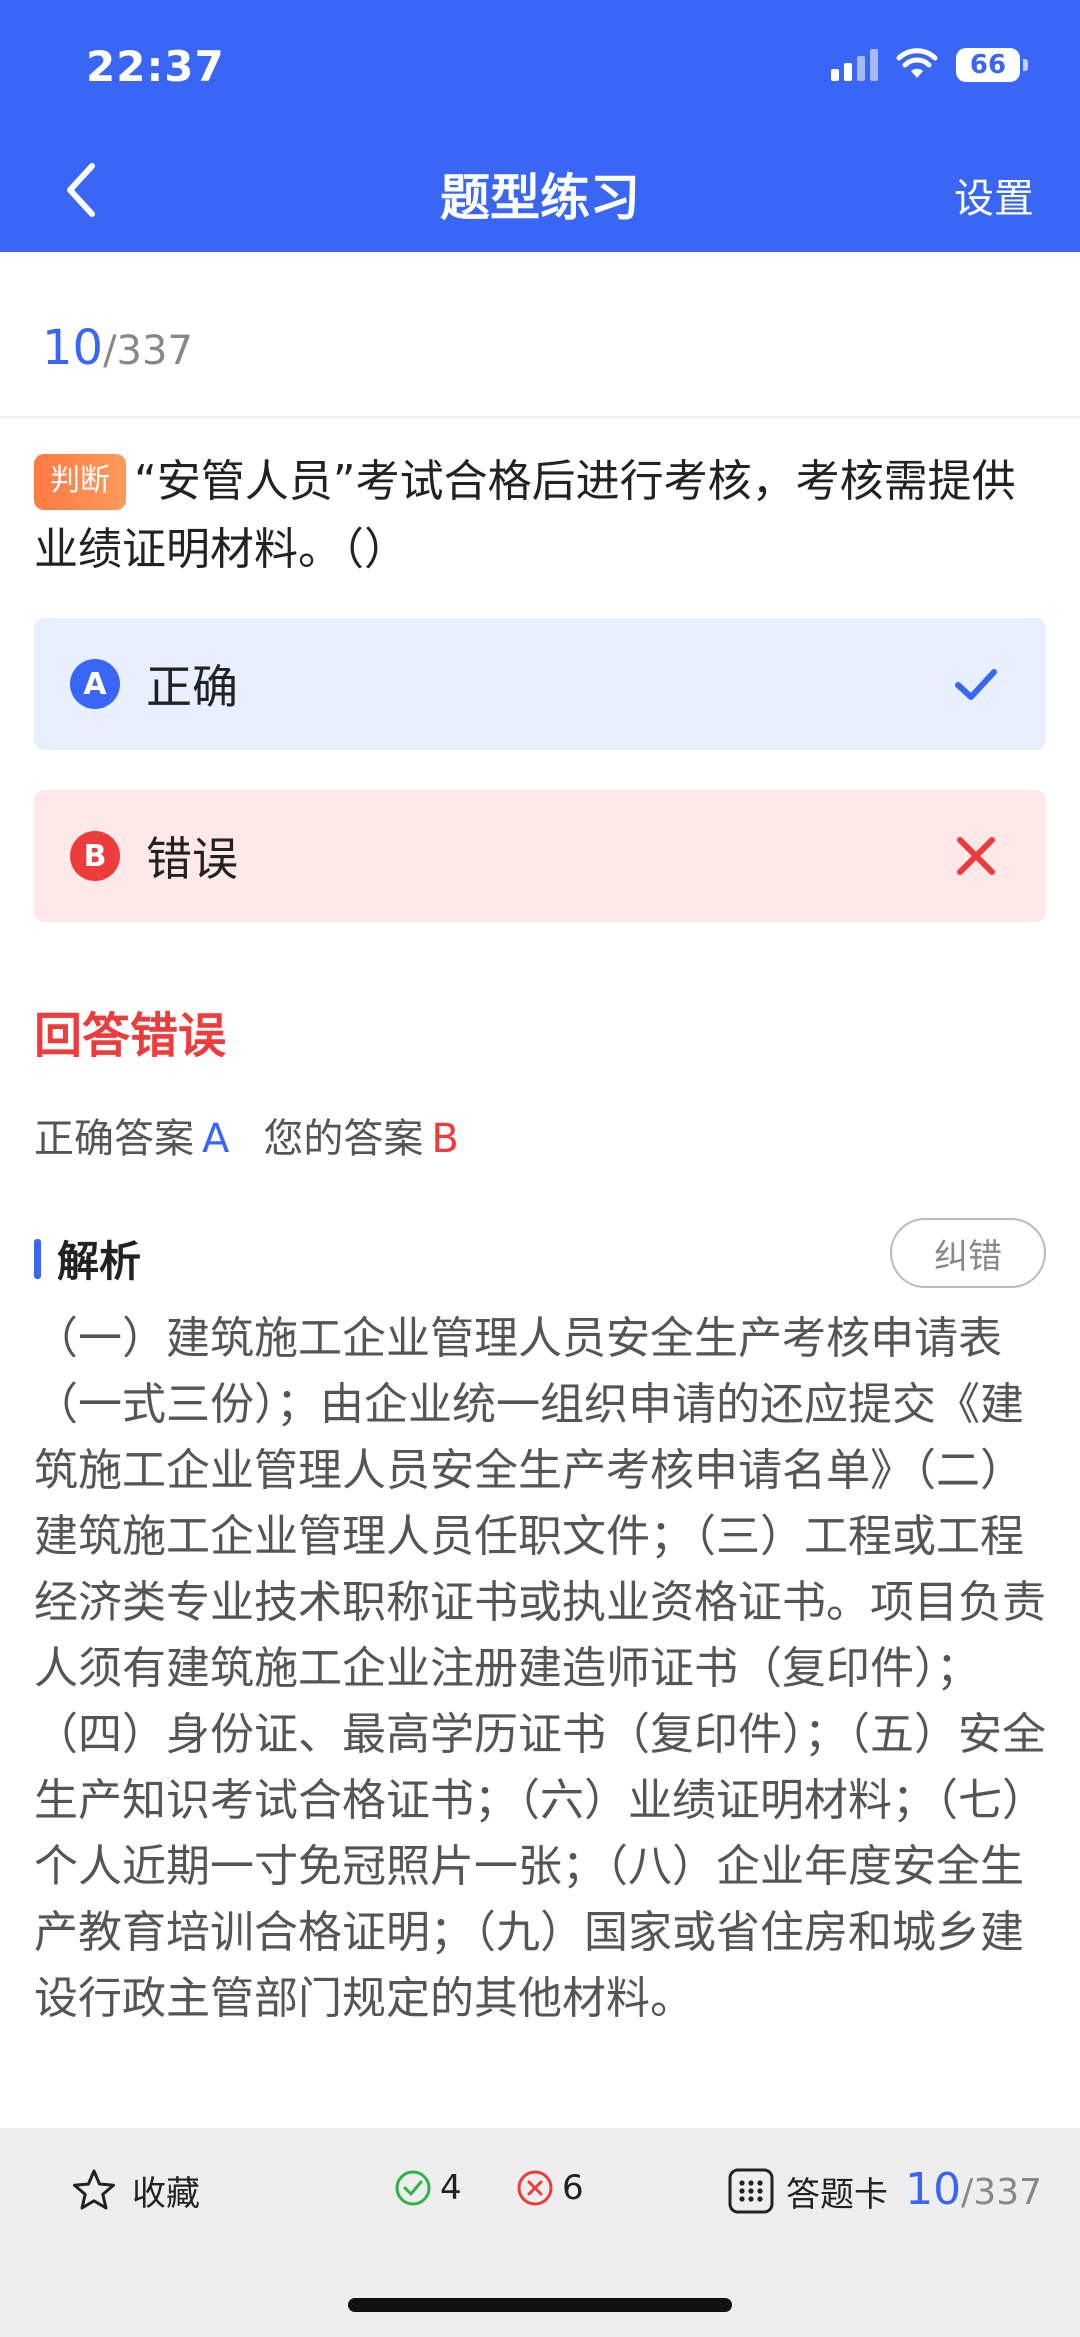 Image resolution: width=1080 pixels, height=2337 pixels. I want to click on check-circle-icon, so click(413, 2188).